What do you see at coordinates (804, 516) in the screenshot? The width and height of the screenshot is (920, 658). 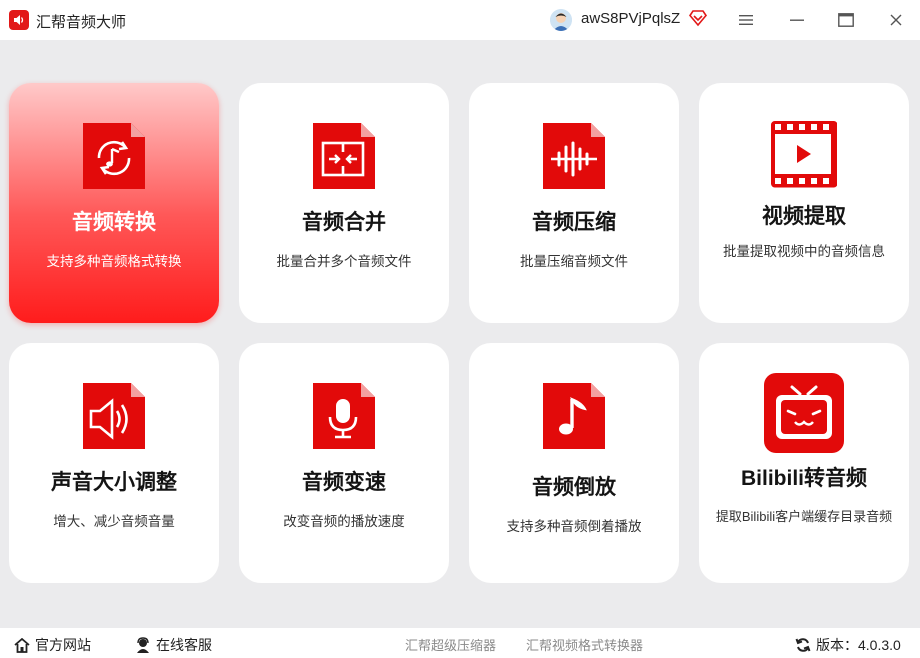 I see `card-desc: 提取Bilibili客户端缓存目录音频` at bounding box center [804, 516].